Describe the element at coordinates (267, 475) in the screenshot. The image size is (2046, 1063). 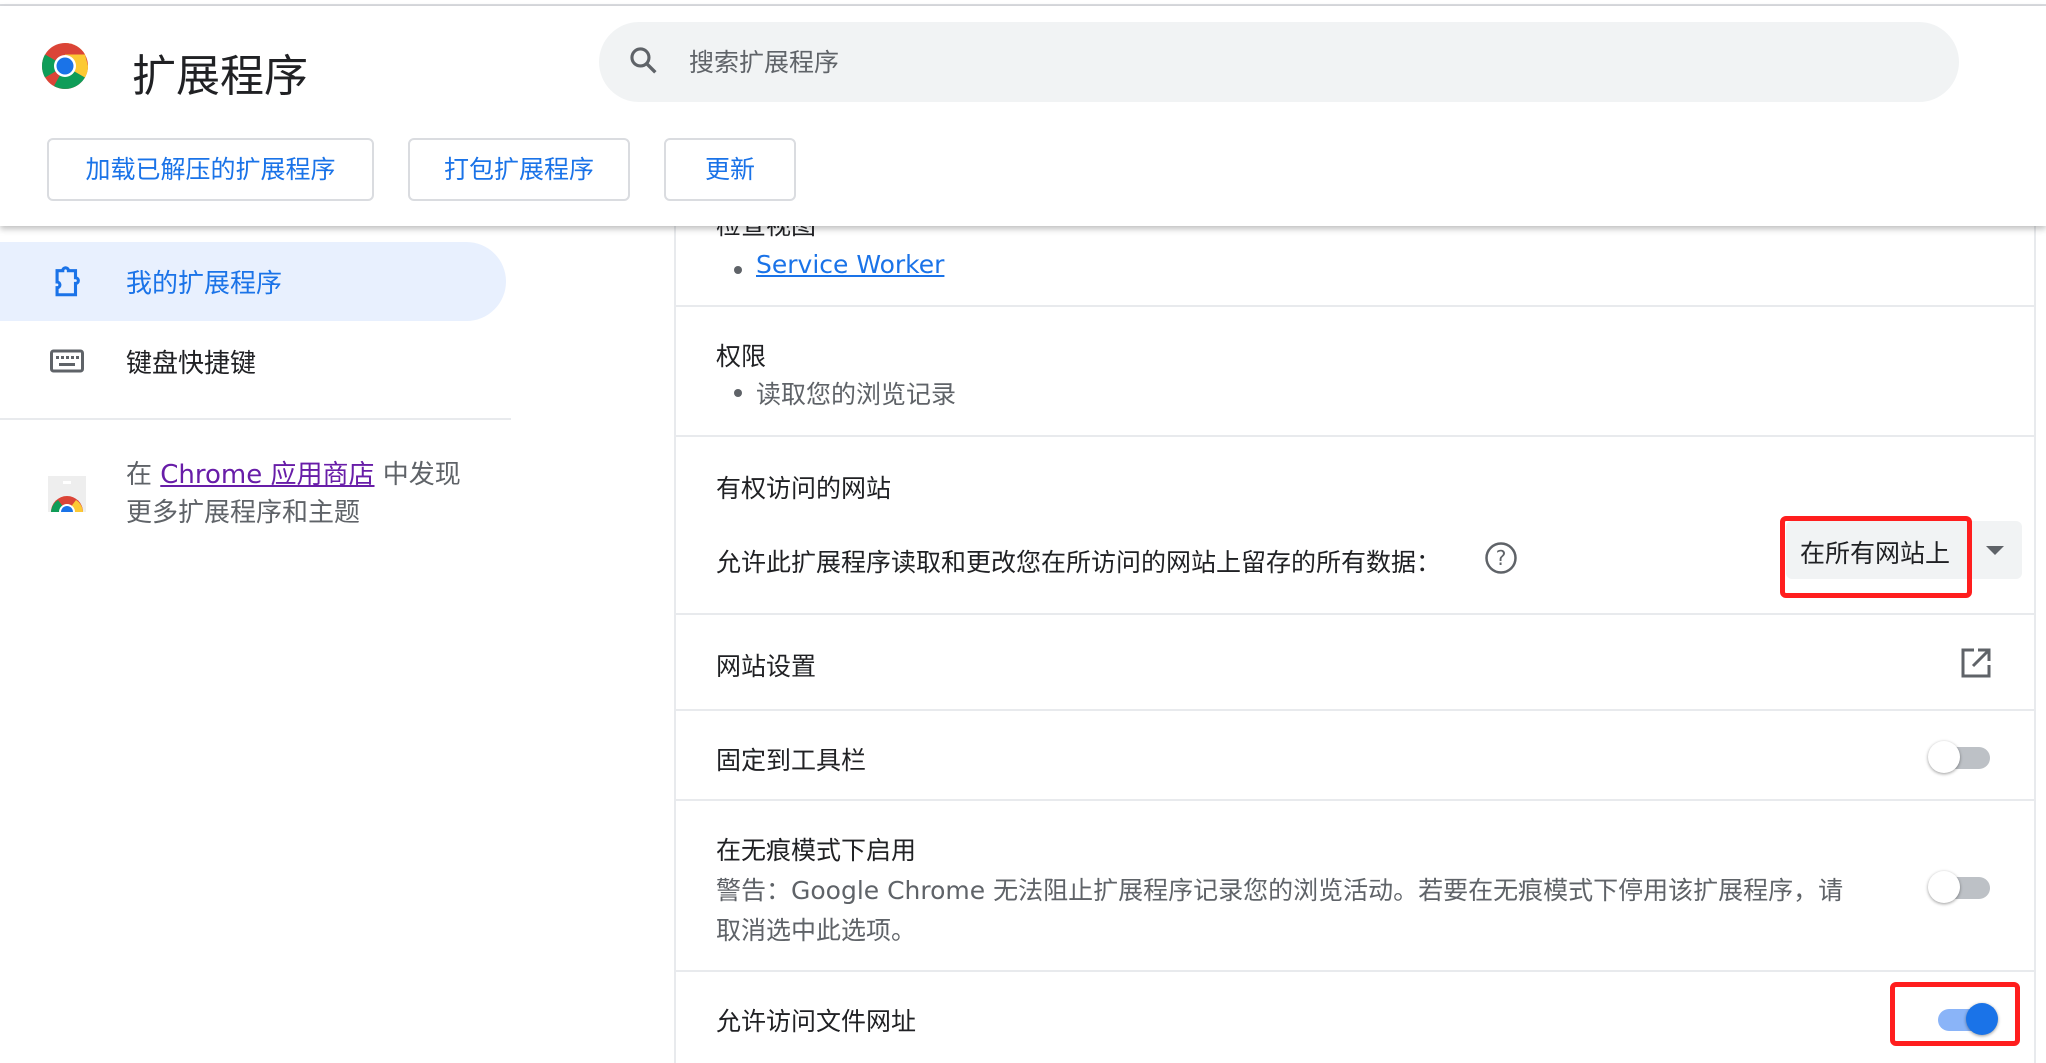
I see `chrome-web-store-link: Chrome 应用商店` at that location.